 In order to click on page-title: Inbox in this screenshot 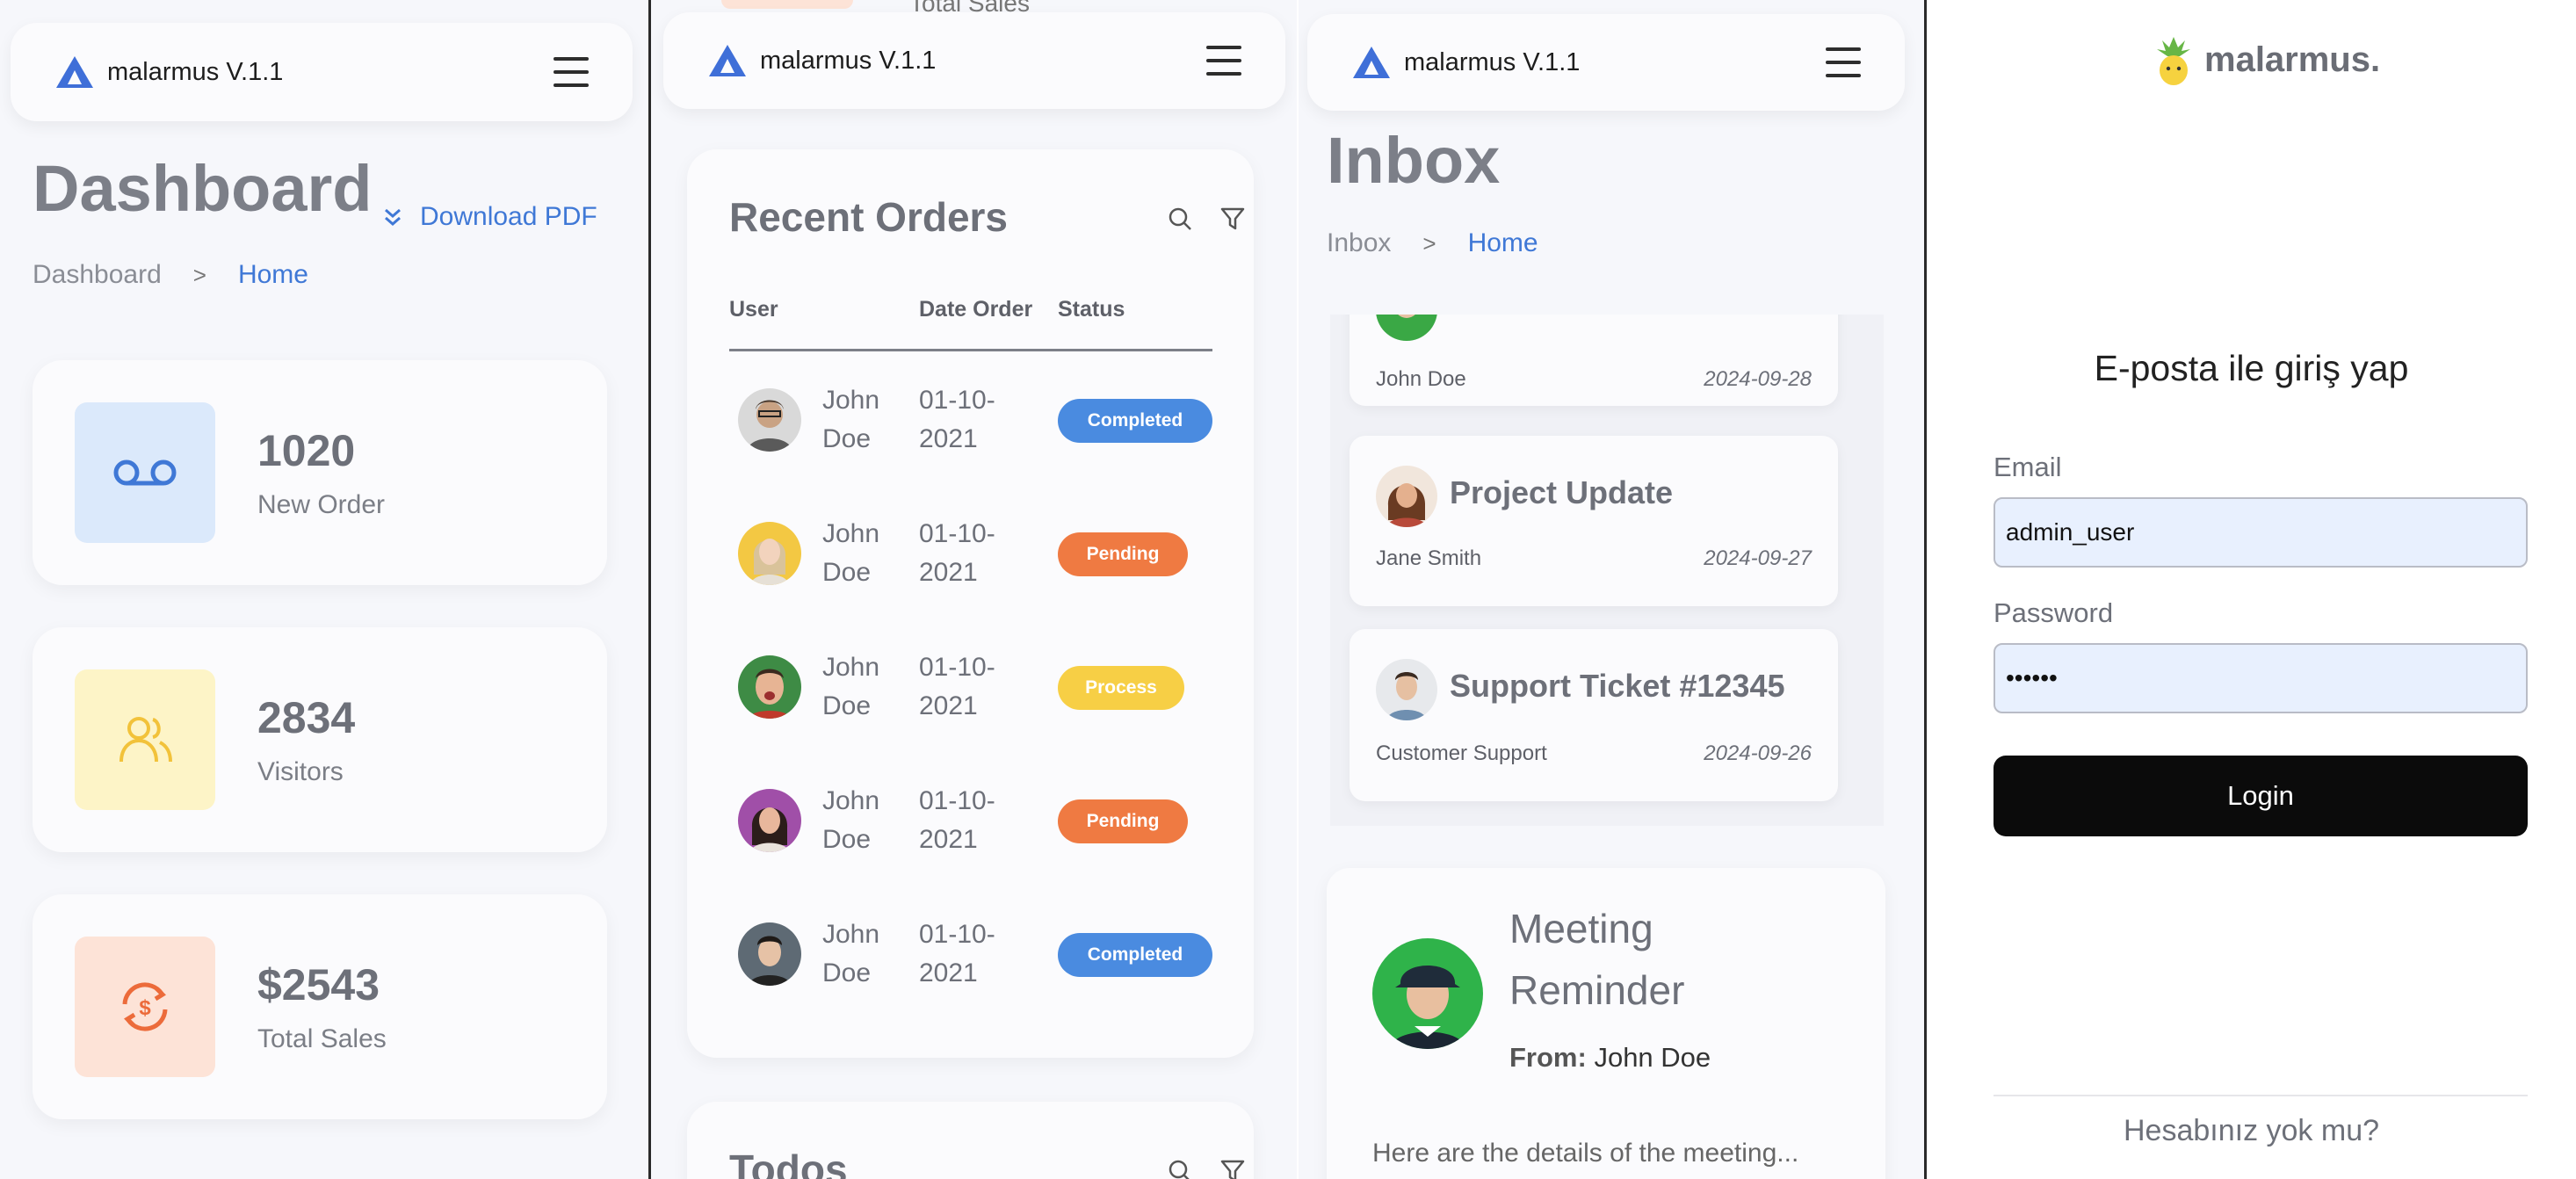, I will do `click(1414, 160)`.